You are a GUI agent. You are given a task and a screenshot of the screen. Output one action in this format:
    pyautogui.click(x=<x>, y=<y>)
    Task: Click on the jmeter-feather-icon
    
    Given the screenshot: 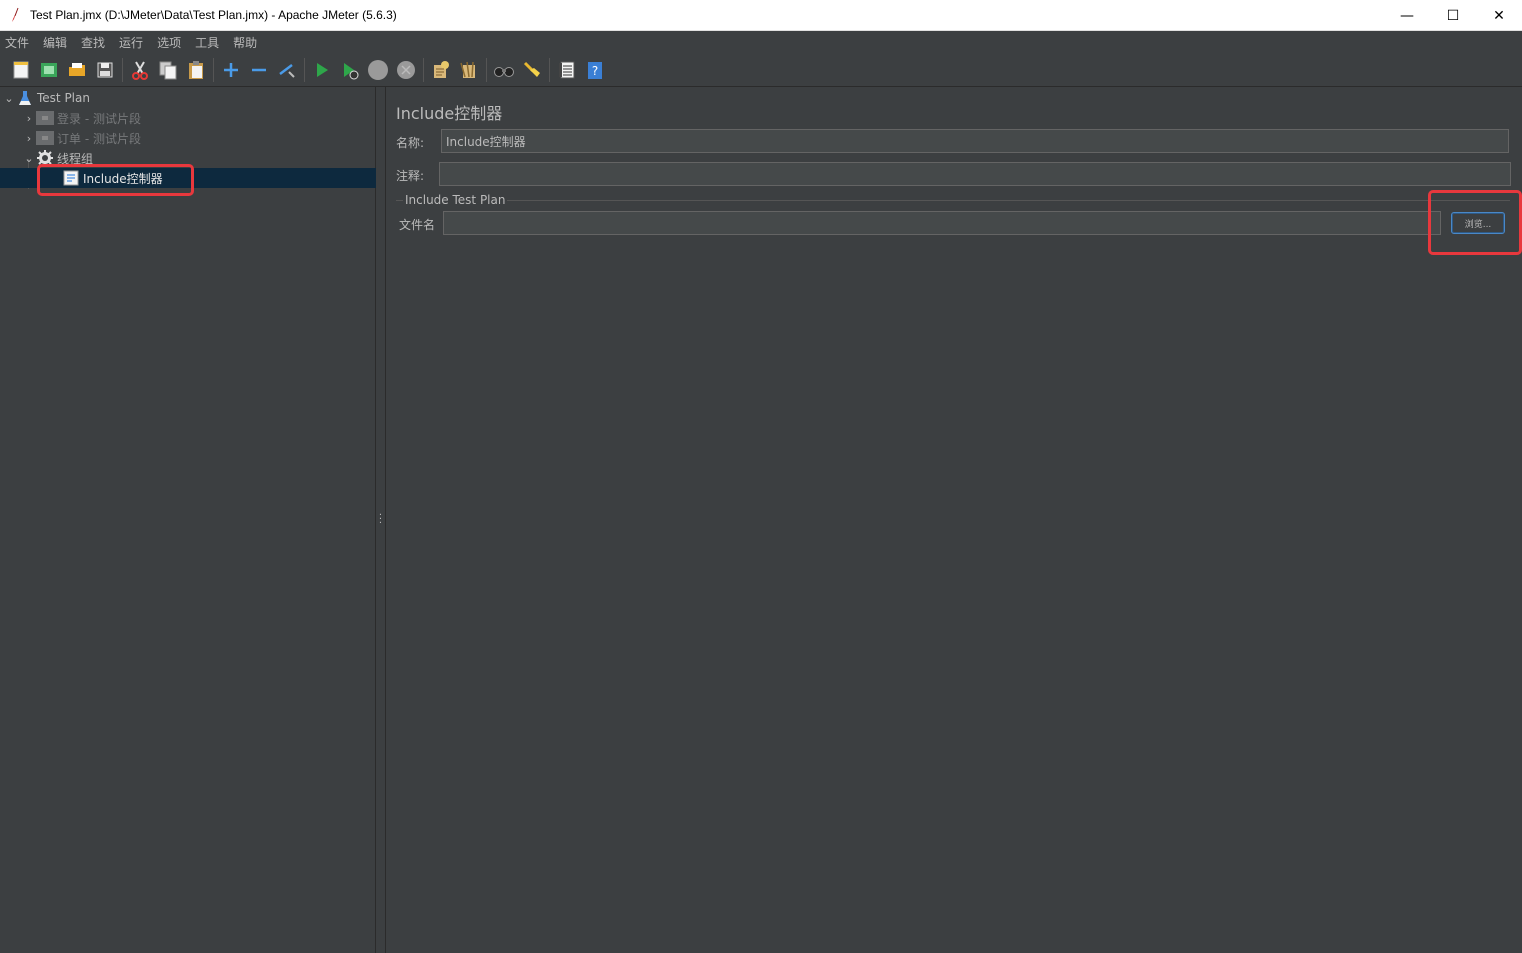 What is the action you would take?
    pyautogui.click(x=15, y=15)
    